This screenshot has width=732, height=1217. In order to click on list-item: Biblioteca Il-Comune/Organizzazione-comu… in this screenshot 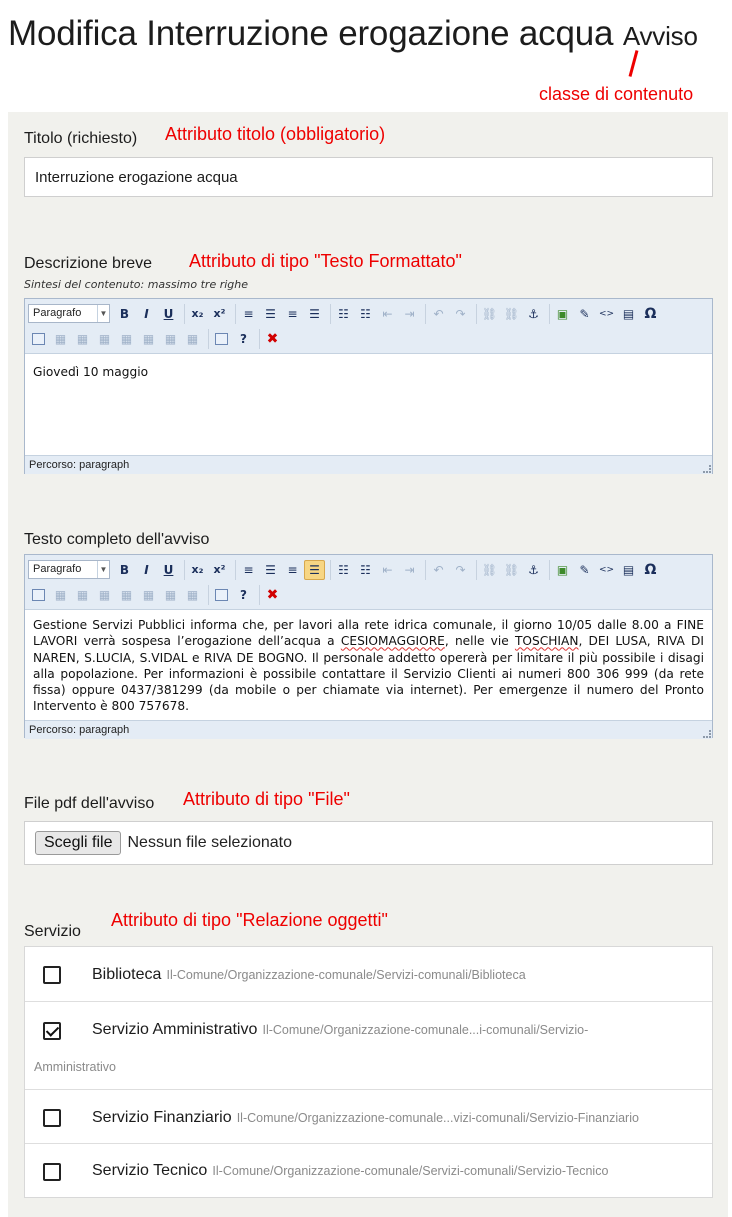, I will do `click(368, 974)`.